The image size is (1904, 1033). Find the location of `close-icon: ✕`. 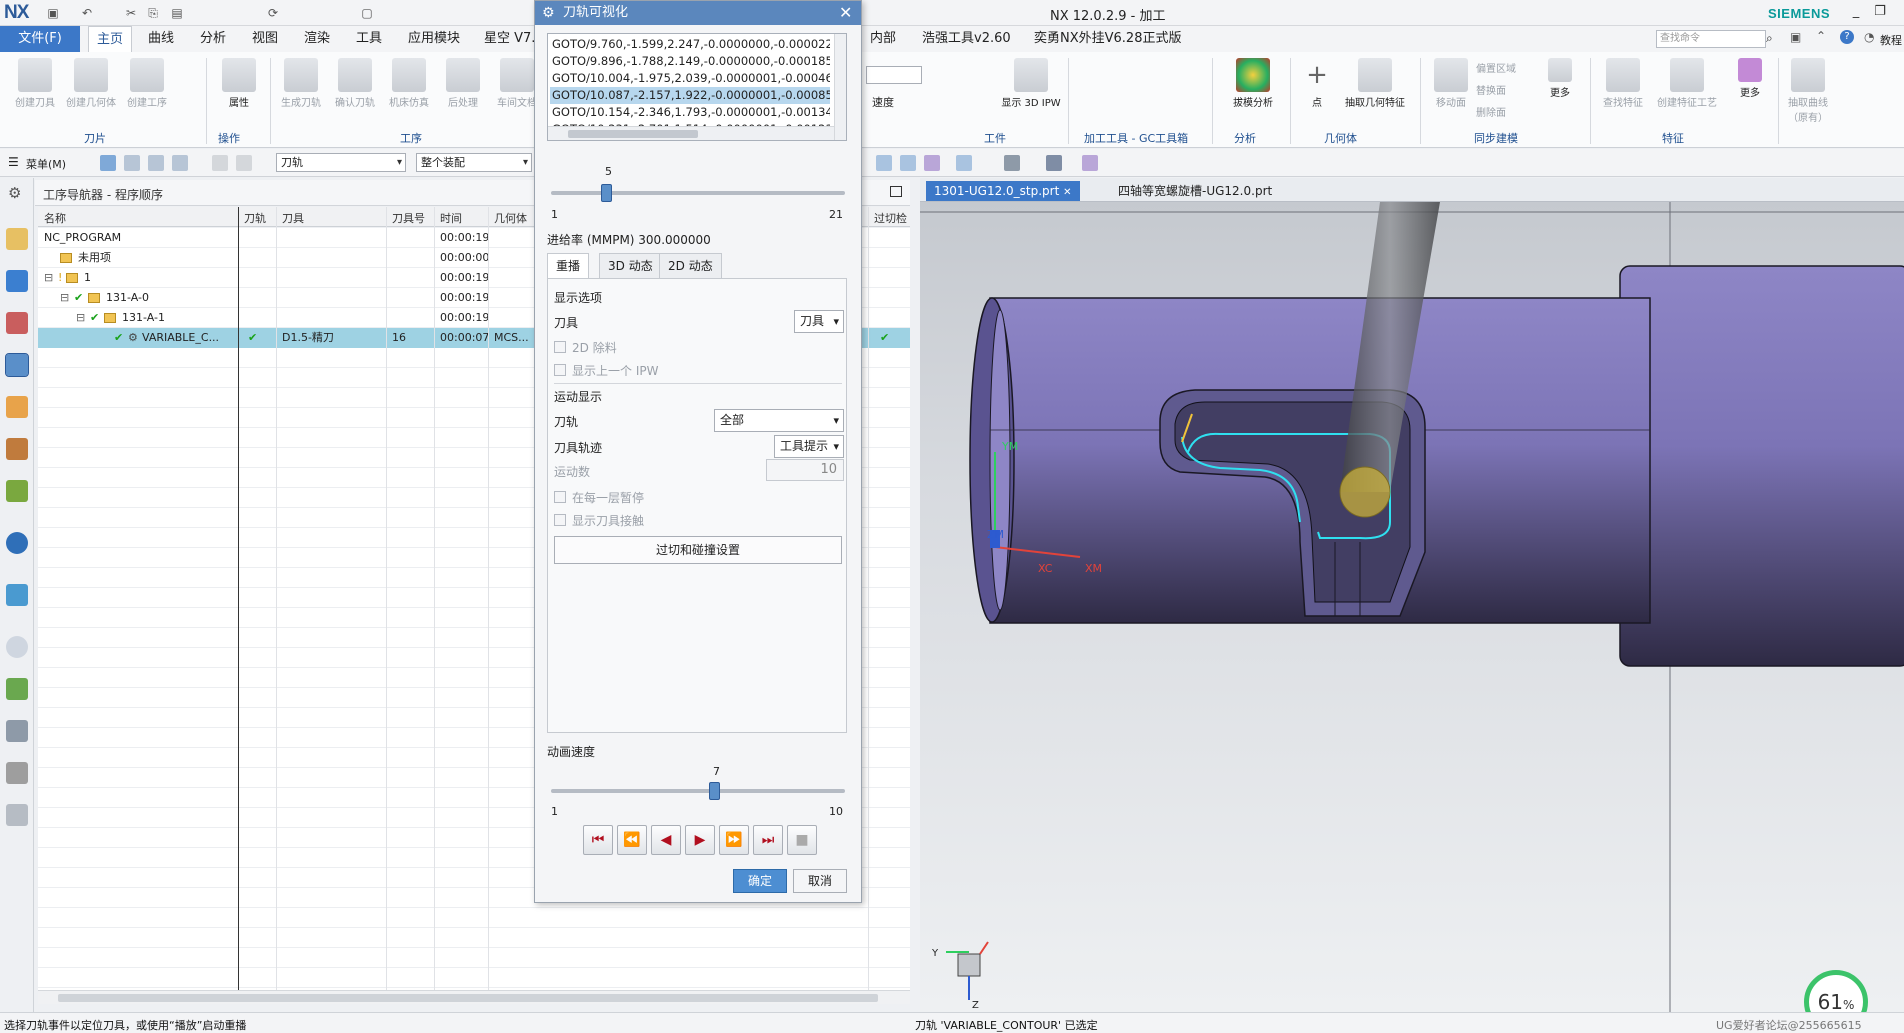

close-icon: ✕ is located at coordinates (1067, 192).